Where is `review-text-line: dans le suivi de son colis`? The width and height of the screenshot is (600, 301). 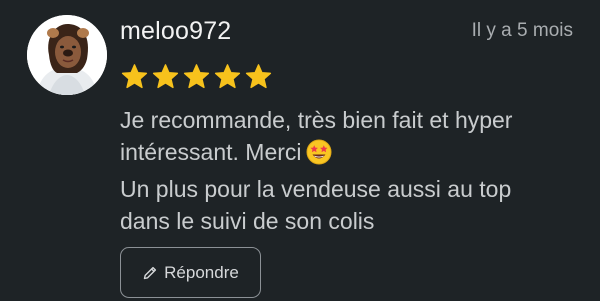
review-text-line: dans le suivi de son colis is located at coordinates (247, 221).